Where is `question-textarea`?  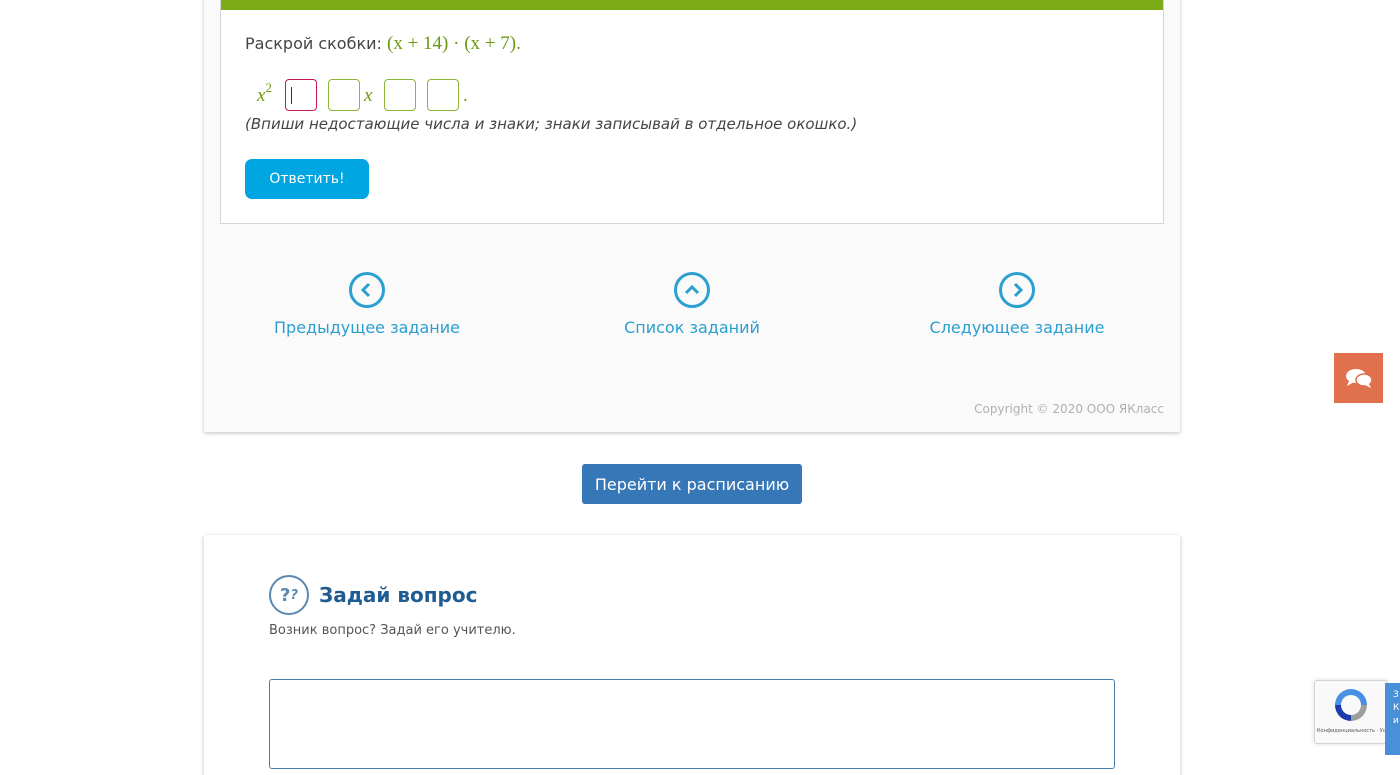 question-textarea is located at coordinates (692, 724).